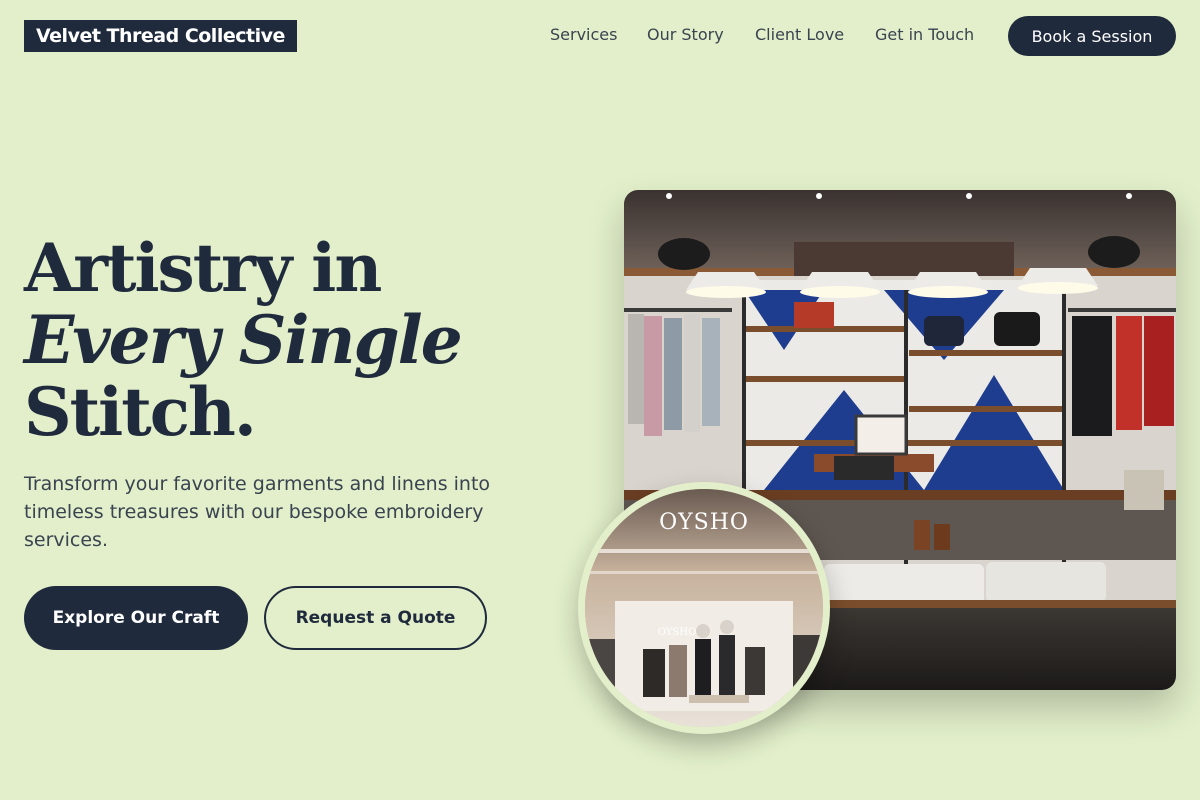 The height and width of the screenshot is (800, 1200). Describe the element at coordinates (677, 632) in the screenshot. I see `store-sign-small-text: OYSHO` at that location.